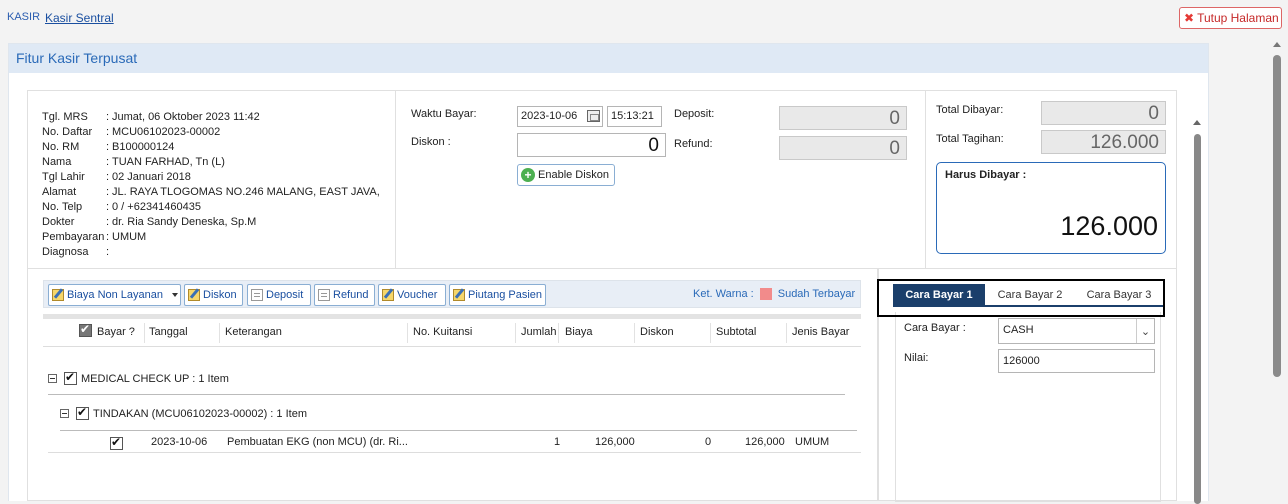 This screenshot has height=504, width=1288. Describe the element at coordinates (61, 147) in the screenshot. I see `patient-row-label: No. RM` at that location.